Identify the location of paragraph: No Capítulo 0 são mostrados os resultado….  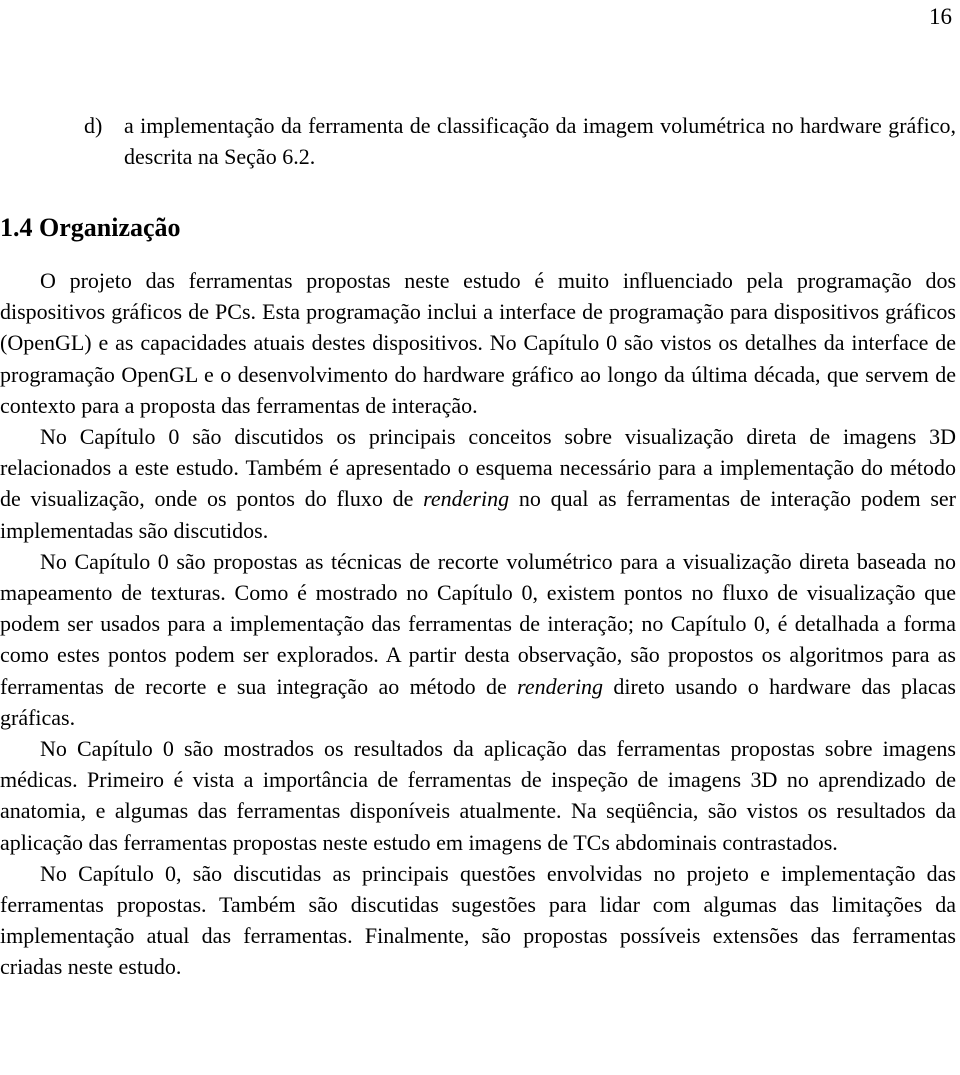
(478, 795).